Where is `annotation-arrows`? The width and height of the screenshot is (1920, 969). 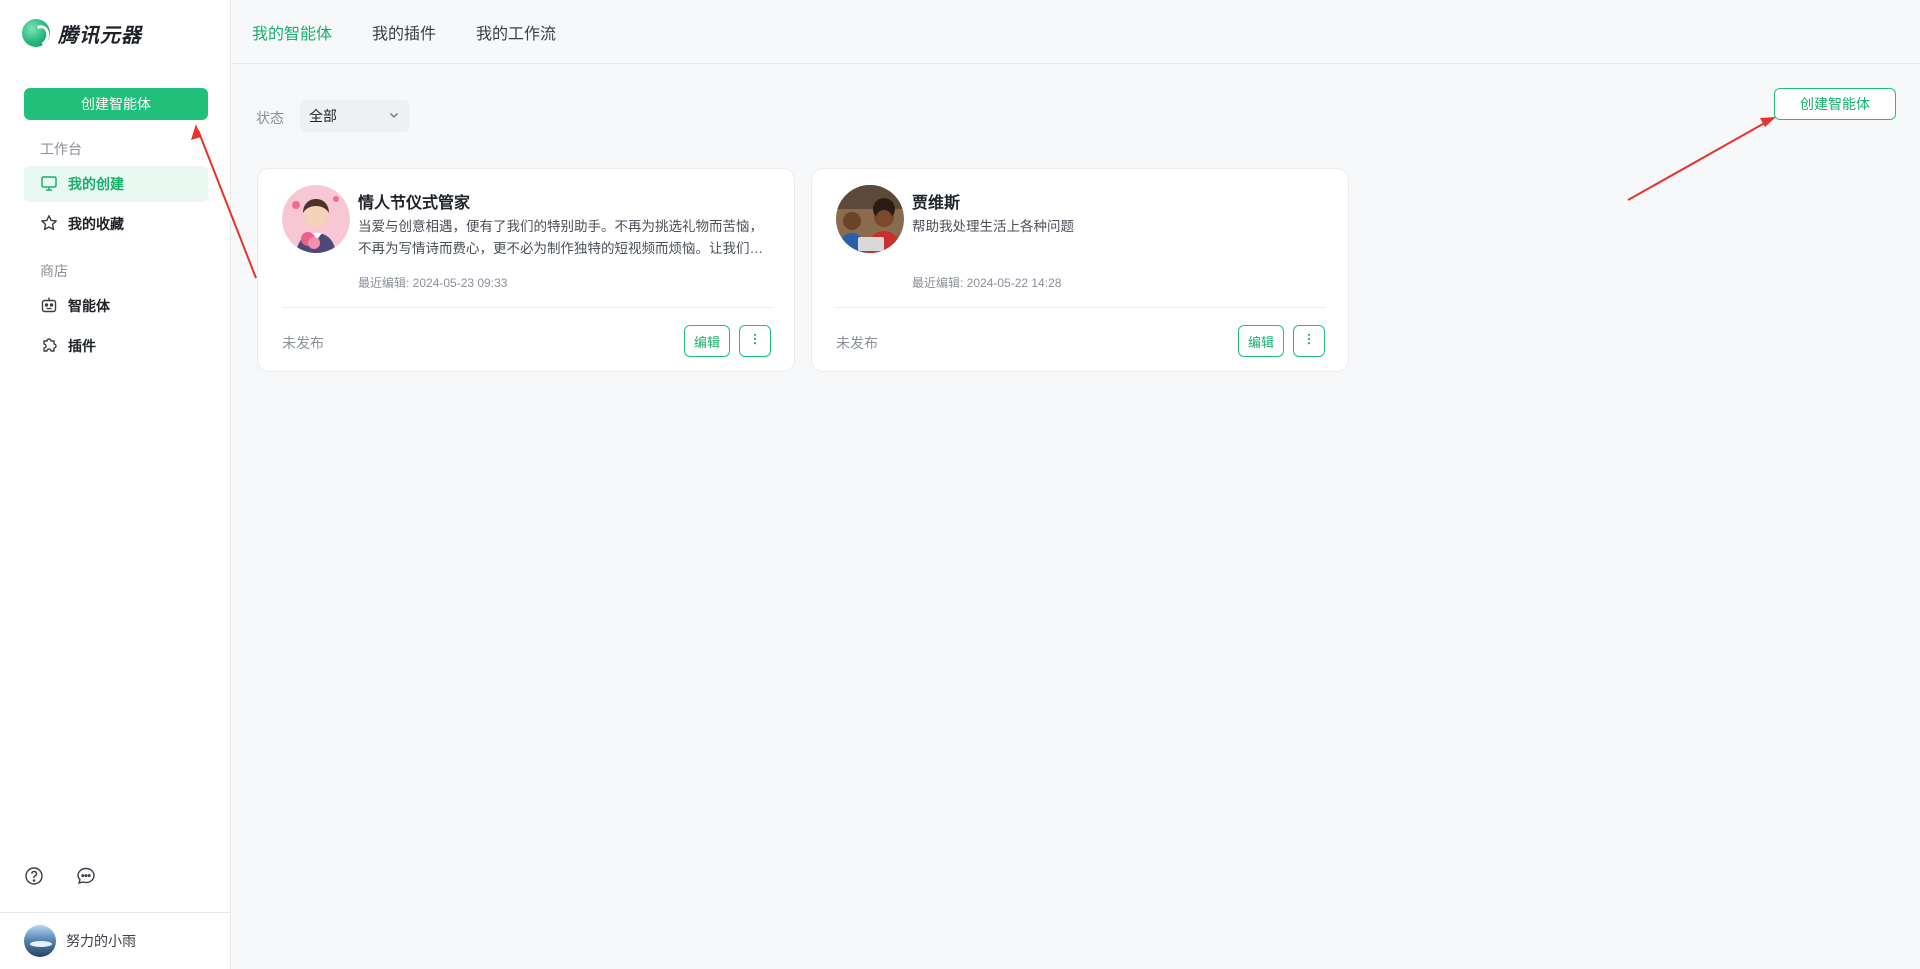
annotation-arrows is located at coordinates (983, 198).